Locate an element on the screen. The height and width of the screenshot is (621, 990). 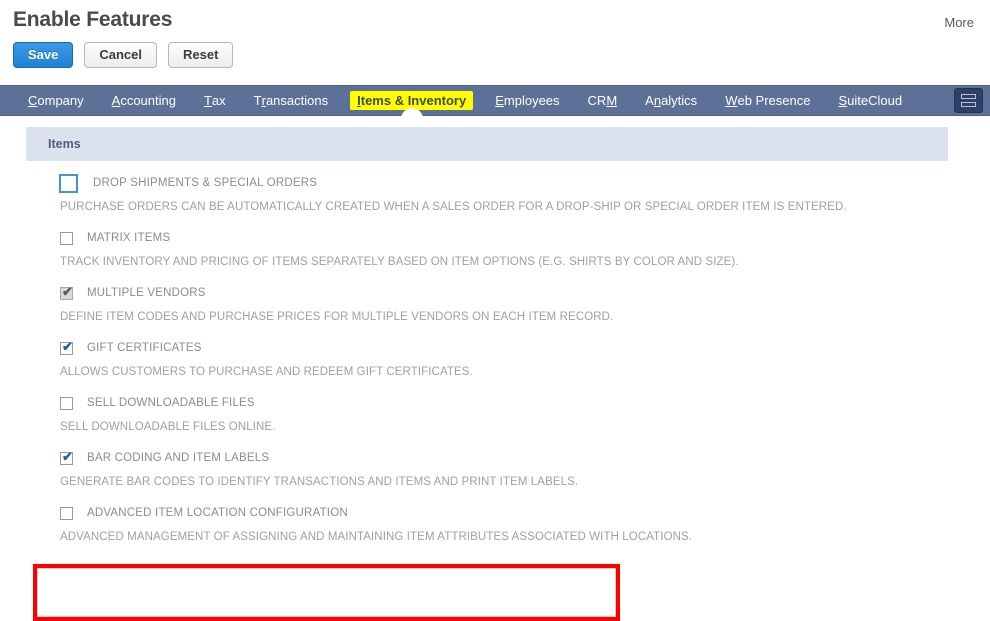
panel-toggle-bar-top is located at coordinates (968, 96).